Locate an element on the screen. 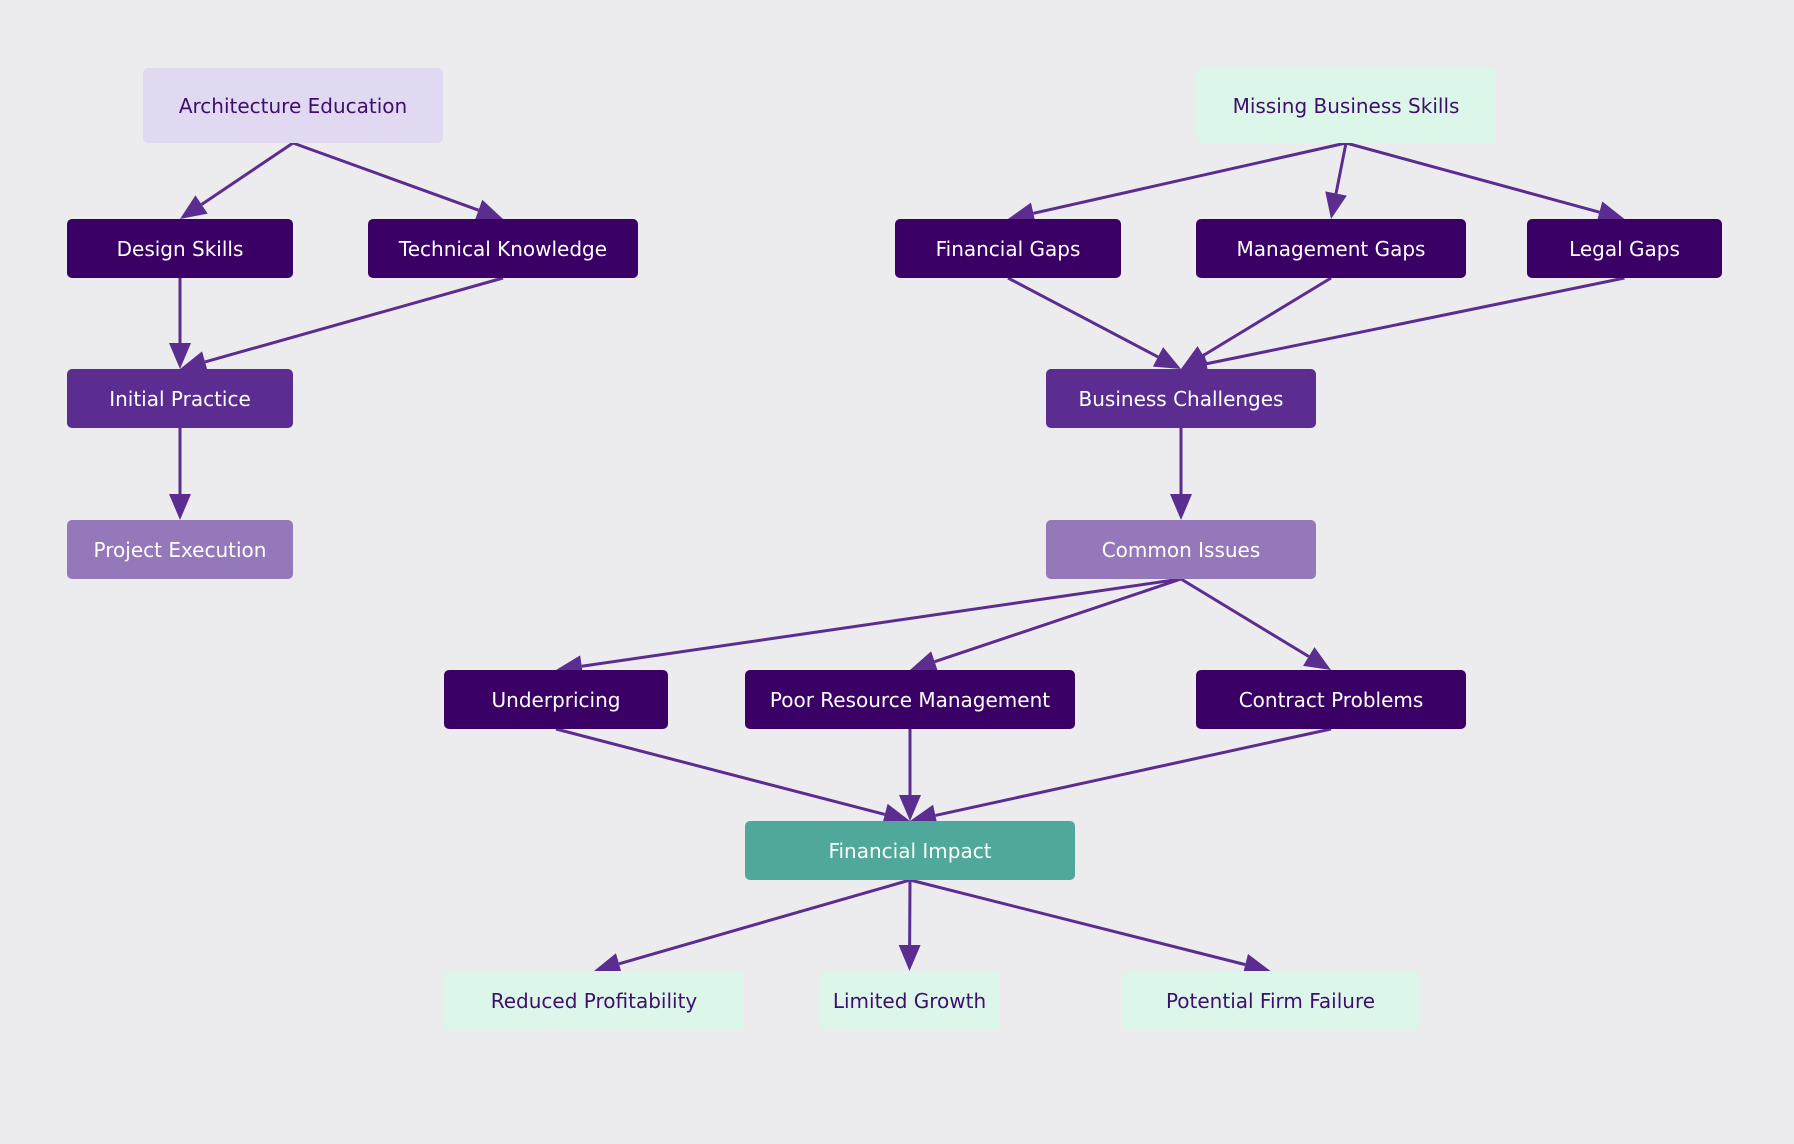 This screenshot has height=1144, width=1794. node-label: Reduced Profitability is located at coordinates (594, 1000).